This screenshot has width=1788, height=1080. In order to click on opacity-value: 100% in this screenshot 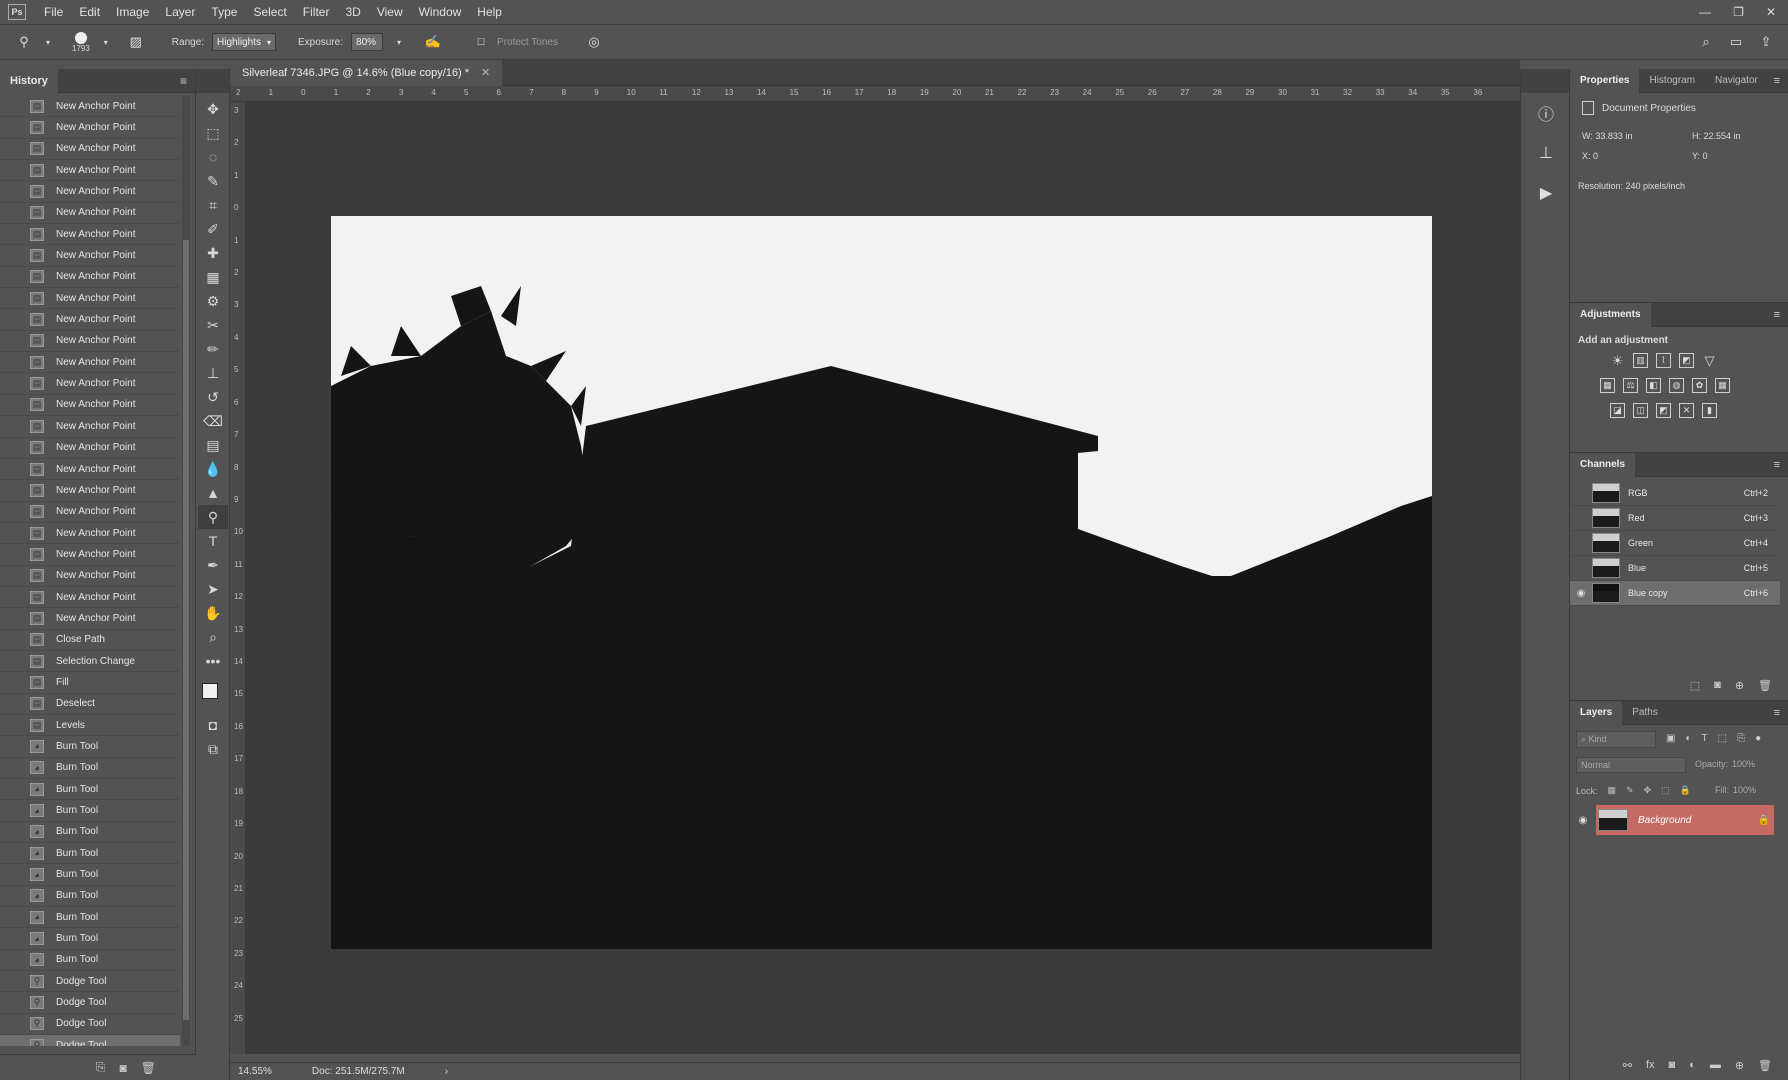, I will do `click(1743, 764)`.